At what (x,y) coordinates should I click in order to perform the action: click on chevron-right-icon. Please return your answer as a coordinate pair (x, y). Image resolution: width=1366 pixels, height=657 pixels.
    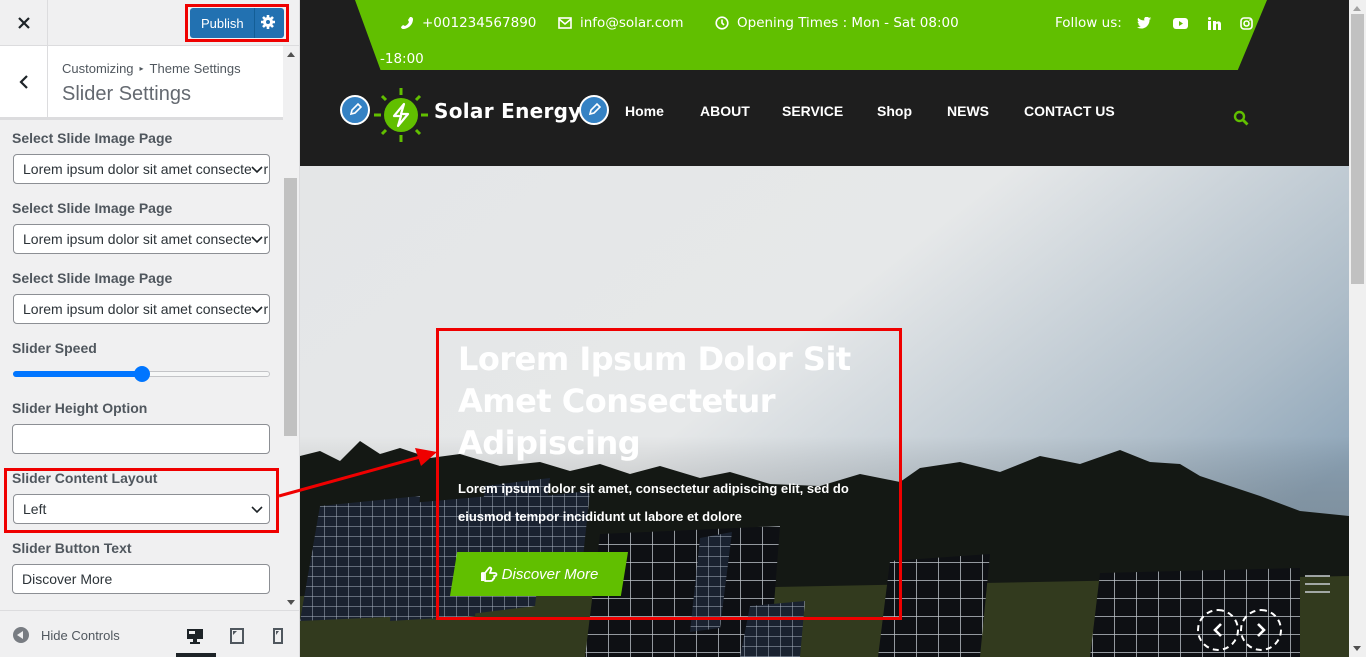
    Looking at the image, I should click on (1261, 630).